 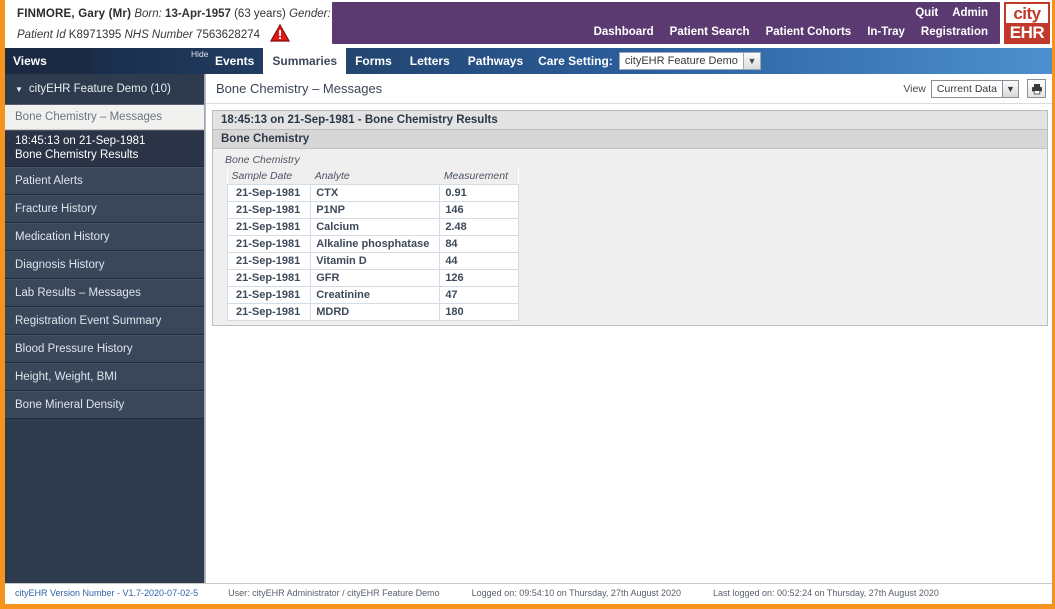 What do you see at coordinates (104, 180) in the screenshot?
I see `sidebar-item-patient-alerts: Patient Alerts` at bounding box center [104, 180].